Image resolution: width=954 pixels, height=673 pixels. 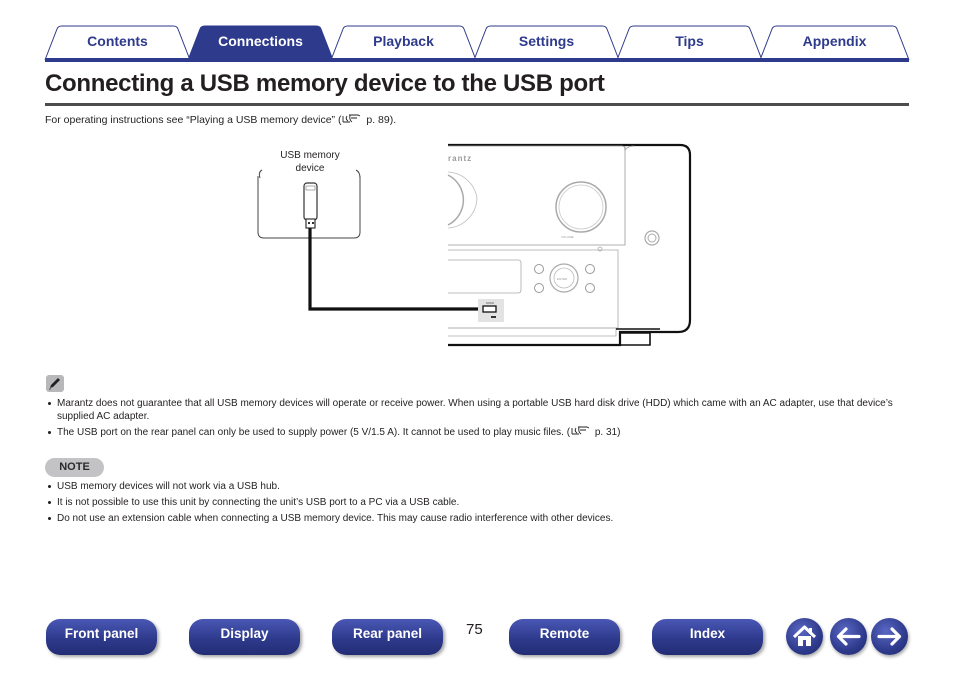 What do you see at coordinates (562, 279) in the screenshot?
I see `svg-text: ENTER` at bounding box center [562, 279].